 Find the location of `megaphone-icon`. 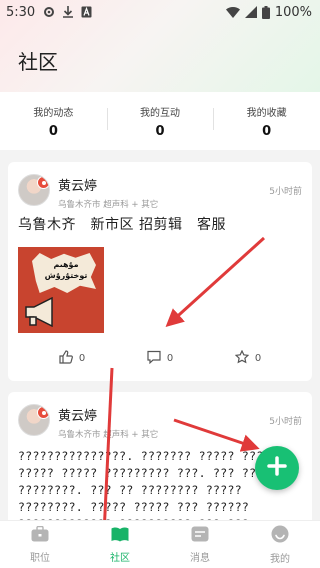

megaphone-icon is located at coordinates (42, 313).